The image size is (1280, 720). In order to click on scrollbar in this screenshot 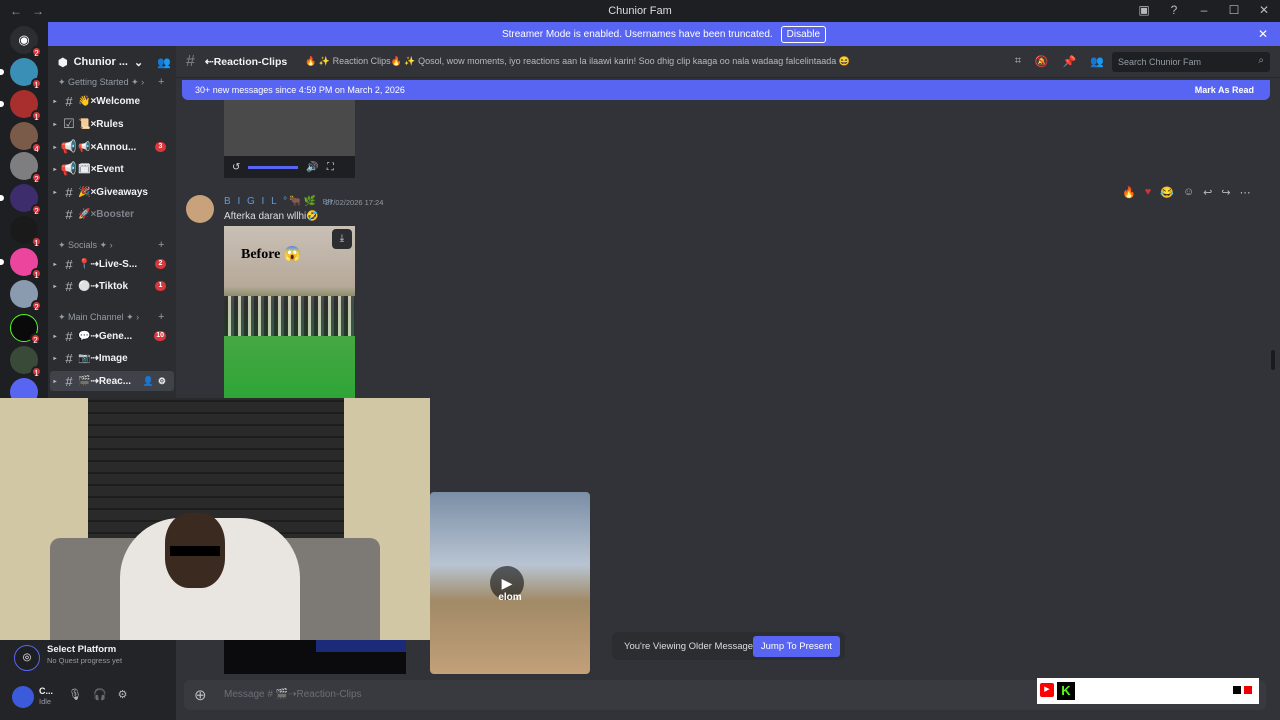, I will do `click(1273, 360)`.